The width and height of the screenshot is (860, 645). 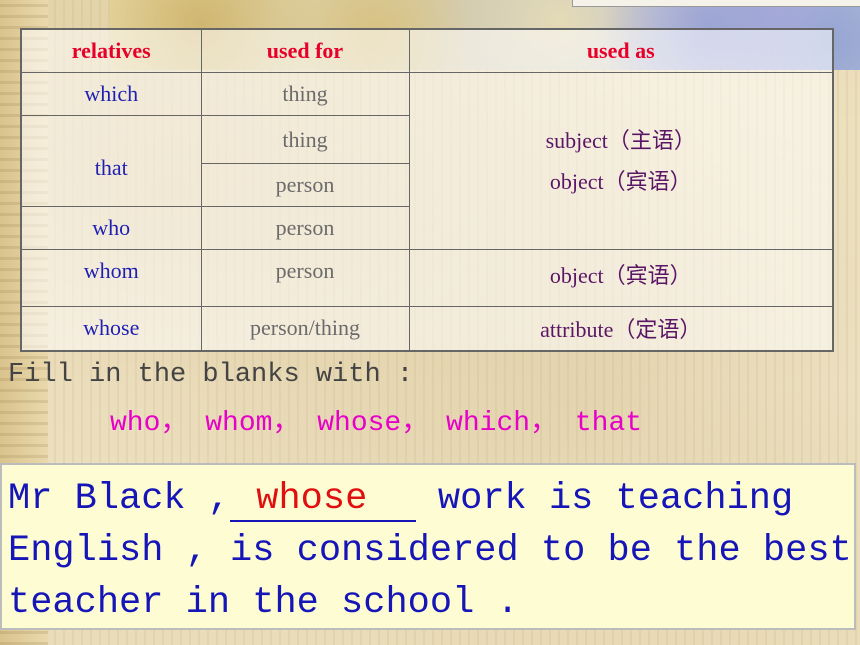 I want to click on cell-used-as-subject-object: subject（主语） object（宾语）, so click(x=621, y=161).